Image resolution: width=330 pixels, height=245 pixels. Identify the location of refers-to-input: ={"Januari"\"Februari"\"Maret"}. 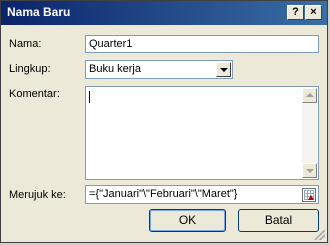
(202, 194).